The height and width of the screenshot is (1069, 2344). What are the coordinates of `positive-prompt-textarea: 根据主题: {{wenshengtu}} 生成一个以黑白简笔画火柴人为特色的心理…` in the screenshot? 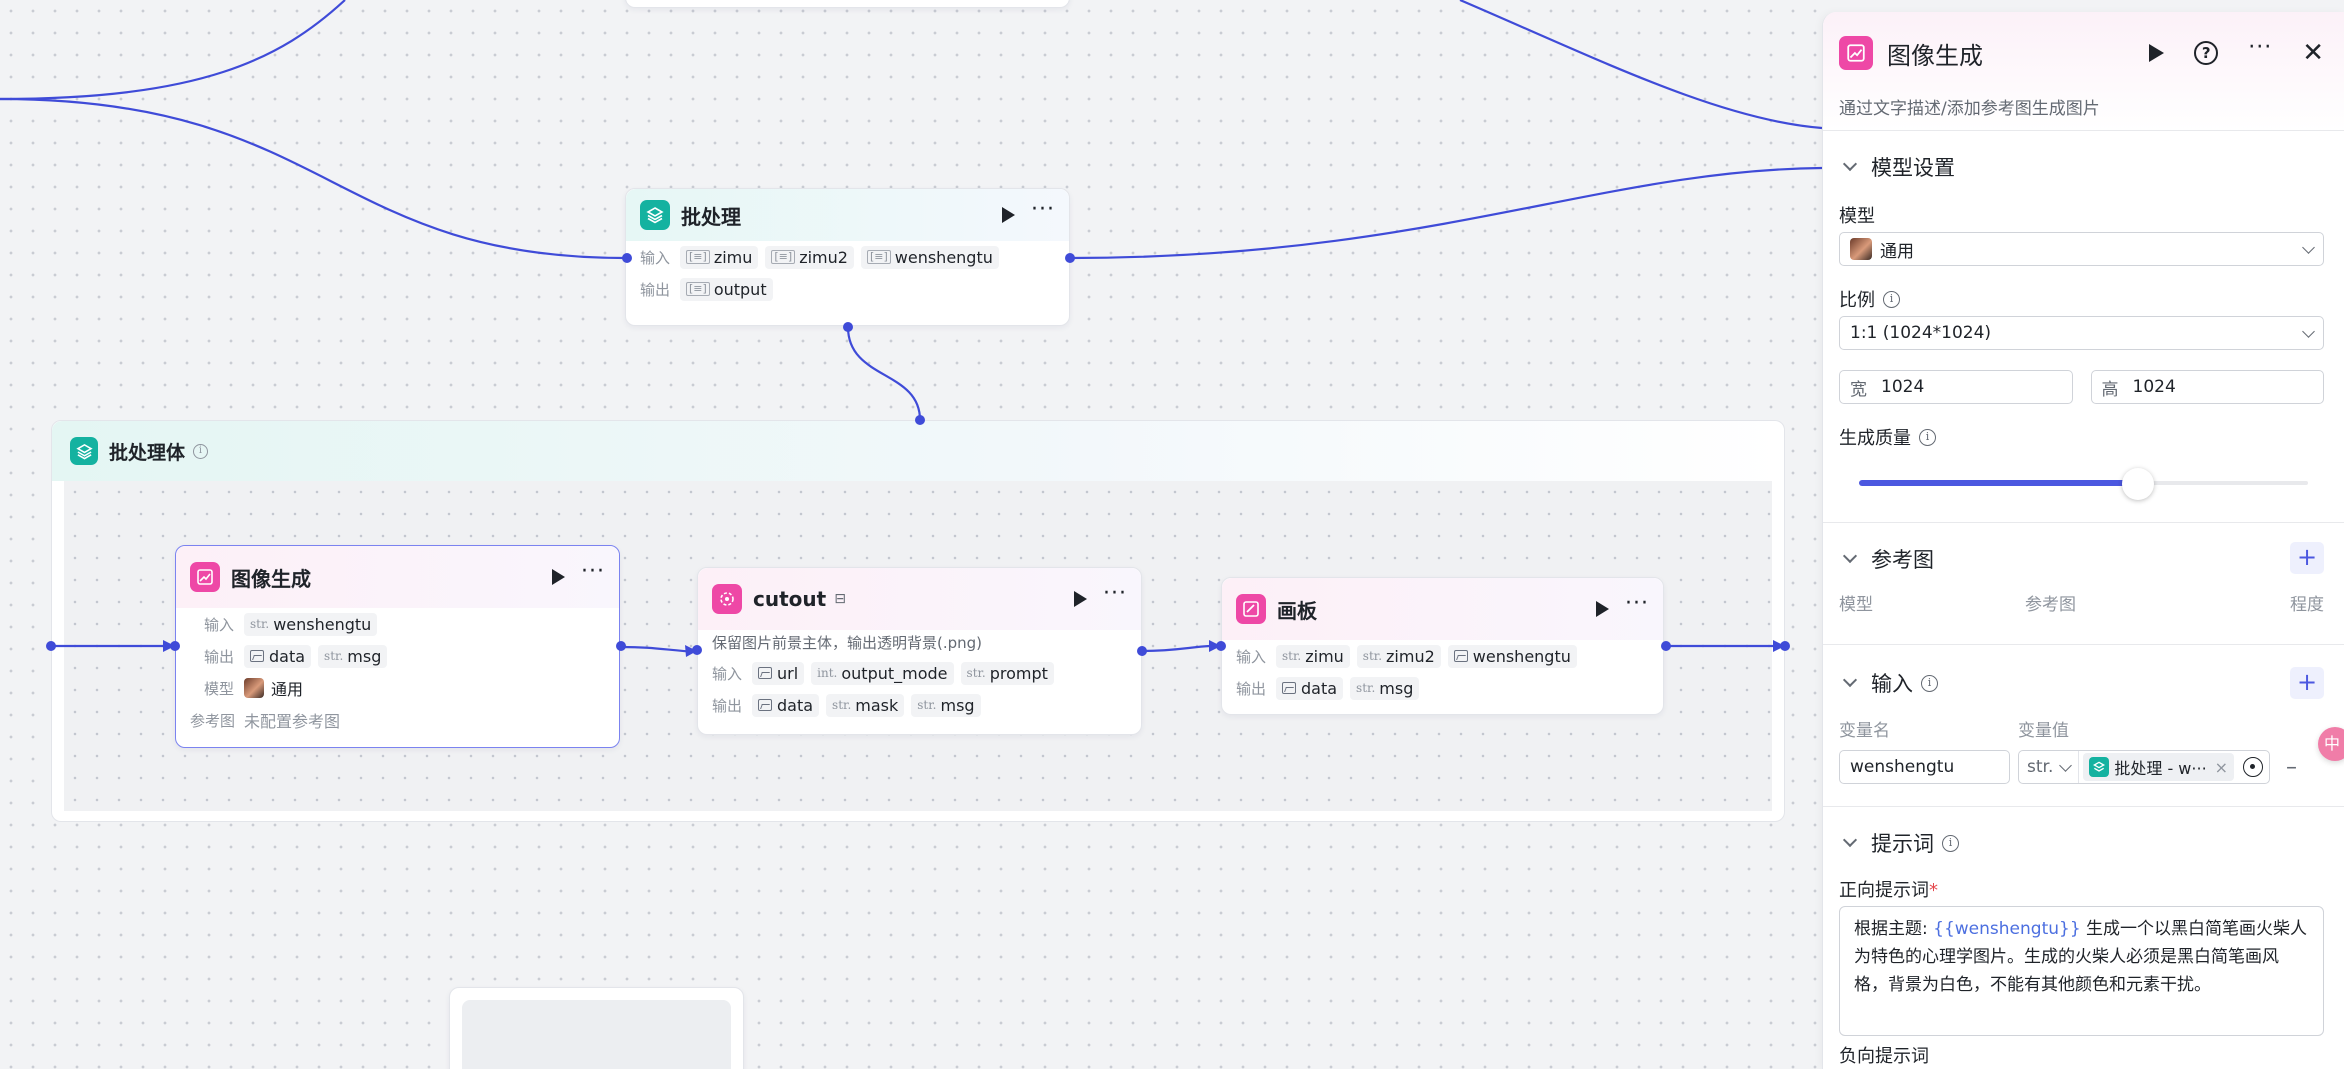 It's located at (2081, 971).